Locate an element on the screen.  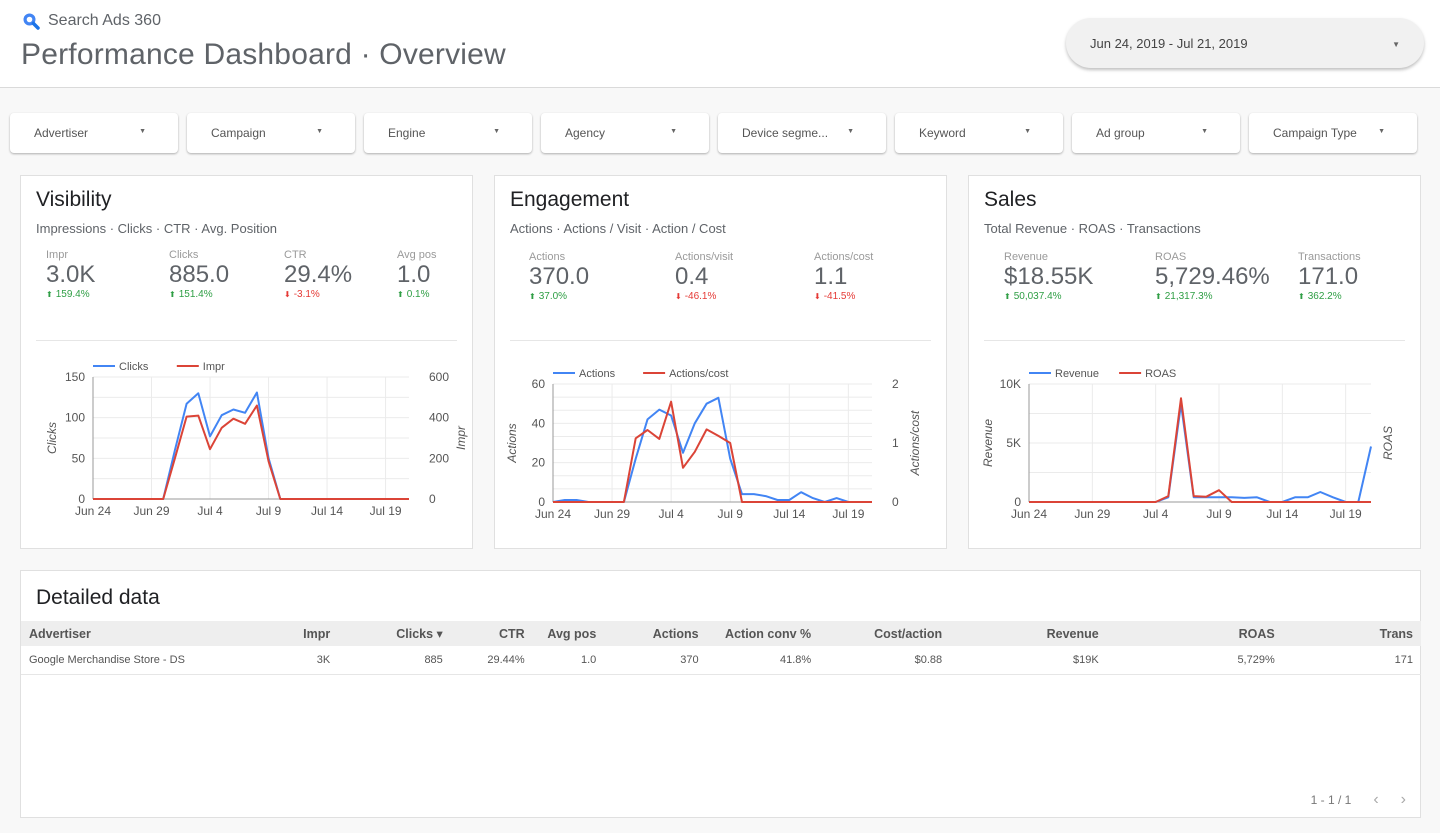
filter-keyword: Keyword ▼ is located at coordinates (979, 133).